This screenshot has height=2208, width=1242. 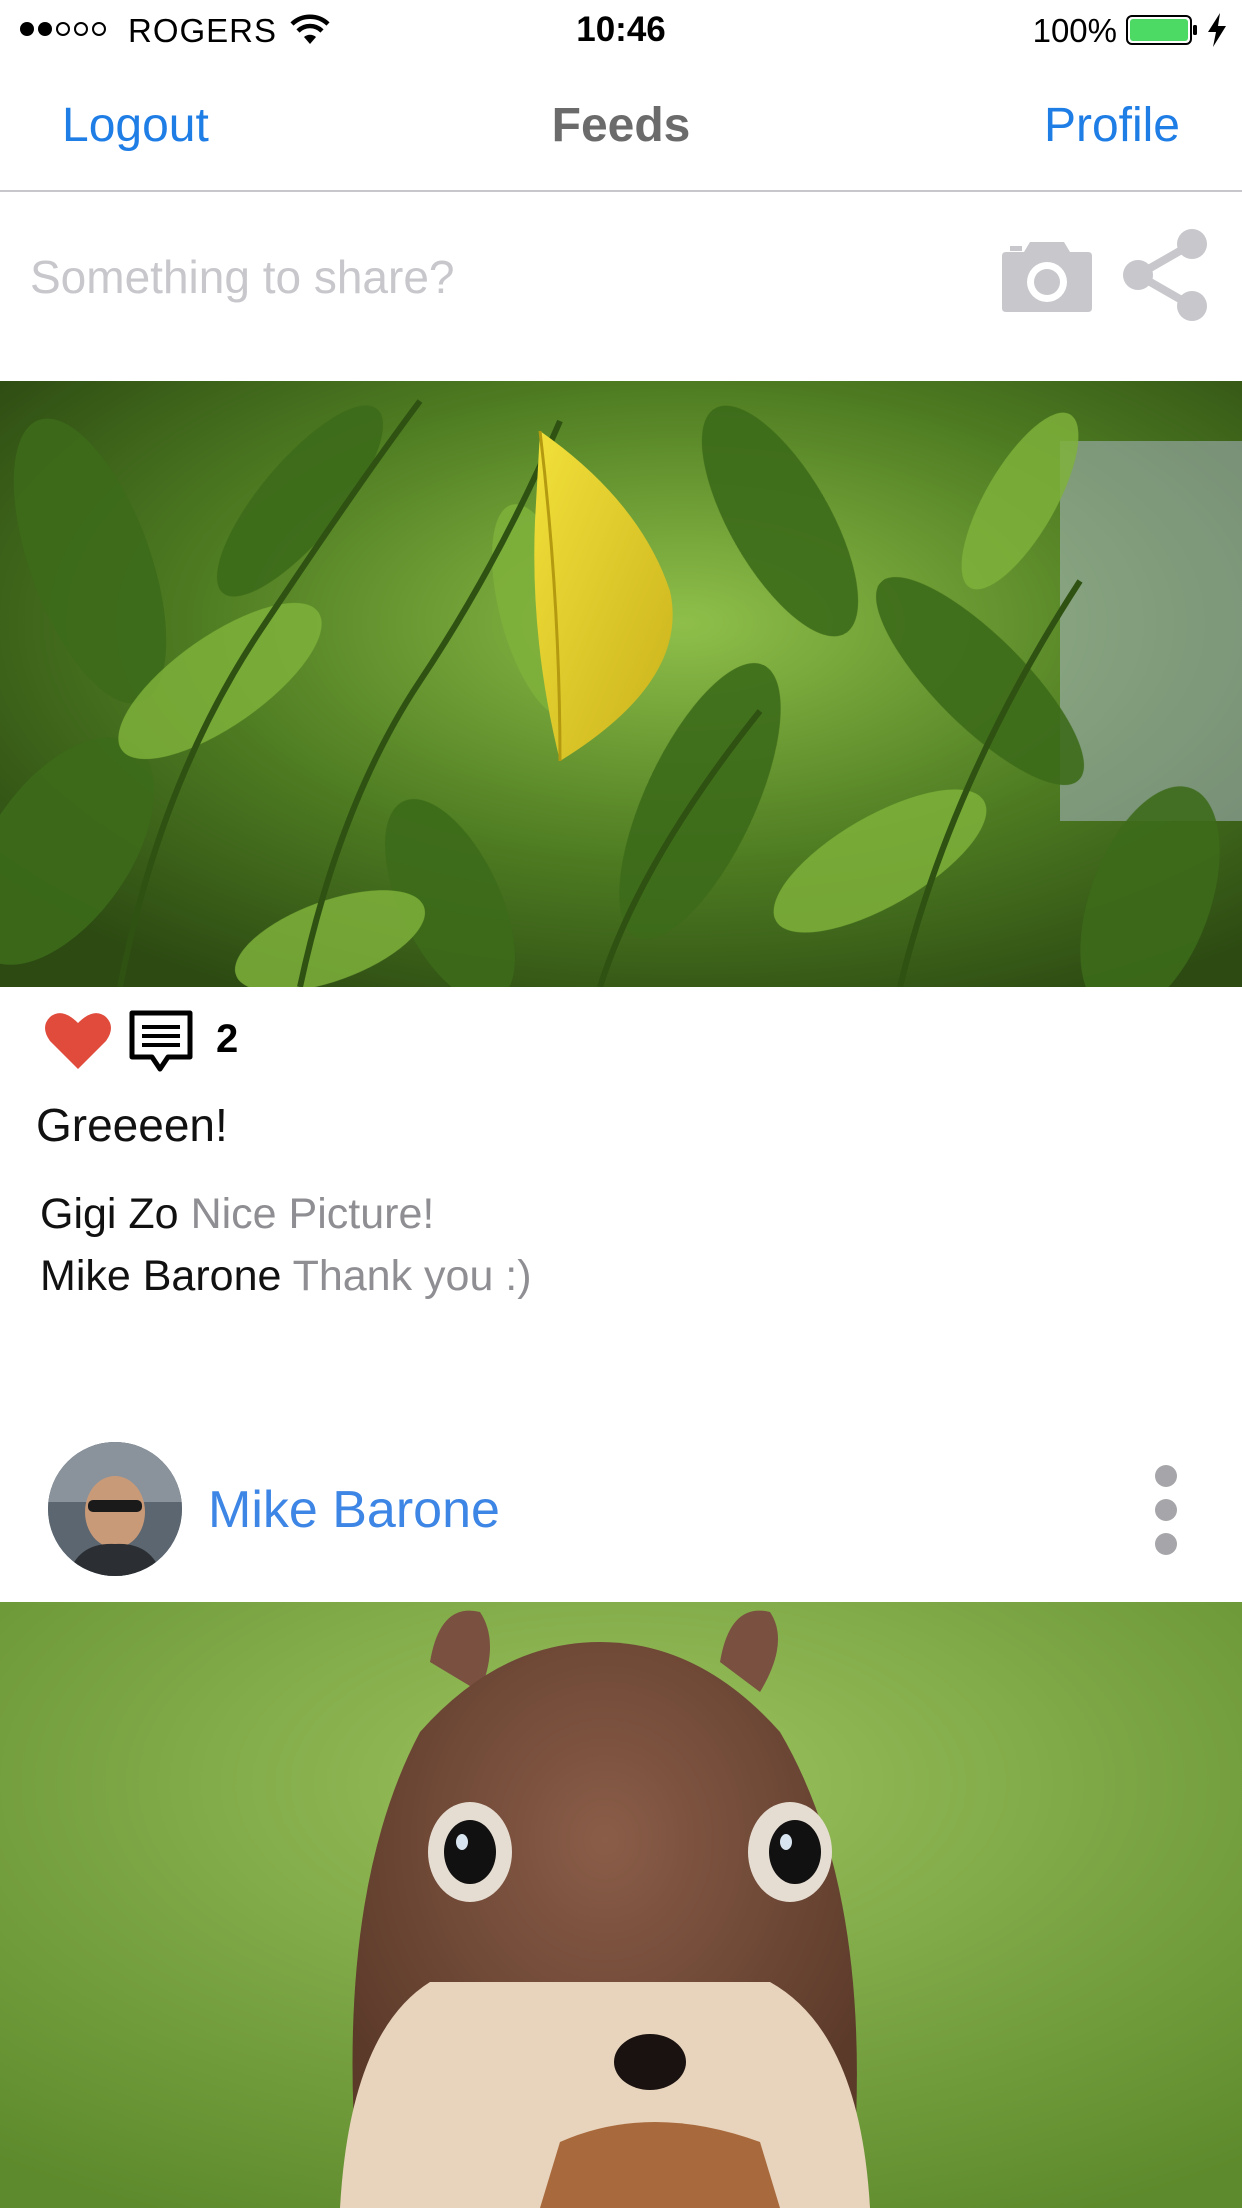 What do you see at coordinates (1161, 30) in the screenshot?
I see `battery-icon` at bounding box center [1161, 30].